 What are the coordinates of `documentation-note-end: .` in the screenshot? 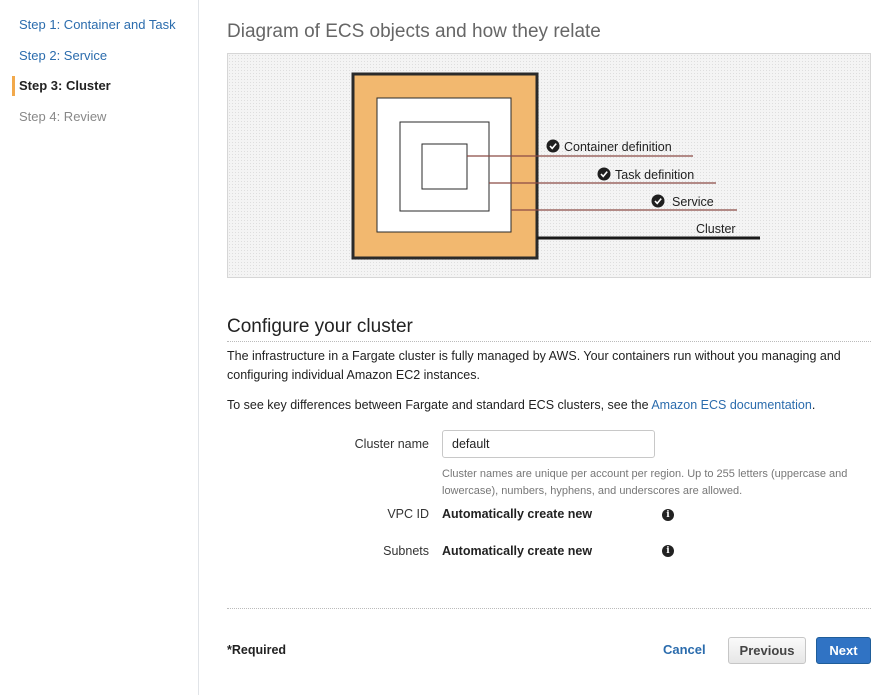 It's located at (813, 405).